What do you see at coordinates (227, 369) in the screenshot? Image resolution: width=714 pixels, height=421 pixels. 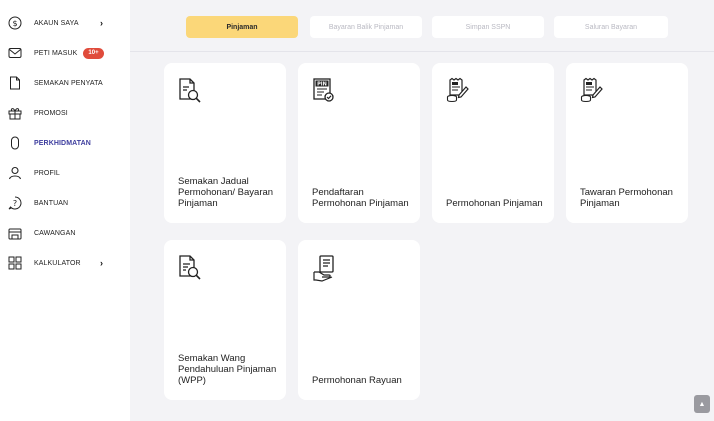 I see `card-title: Semakan Wang Pendahuluan Pinjaman (WPP)` at bounding box center [227, 369].